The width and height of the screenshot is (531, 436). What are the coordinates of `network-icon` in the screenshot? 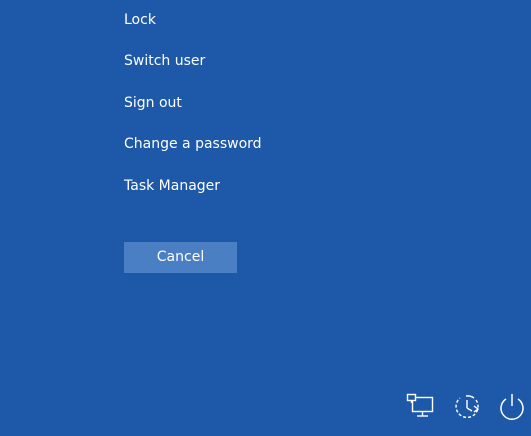 It's located at (421, 407).